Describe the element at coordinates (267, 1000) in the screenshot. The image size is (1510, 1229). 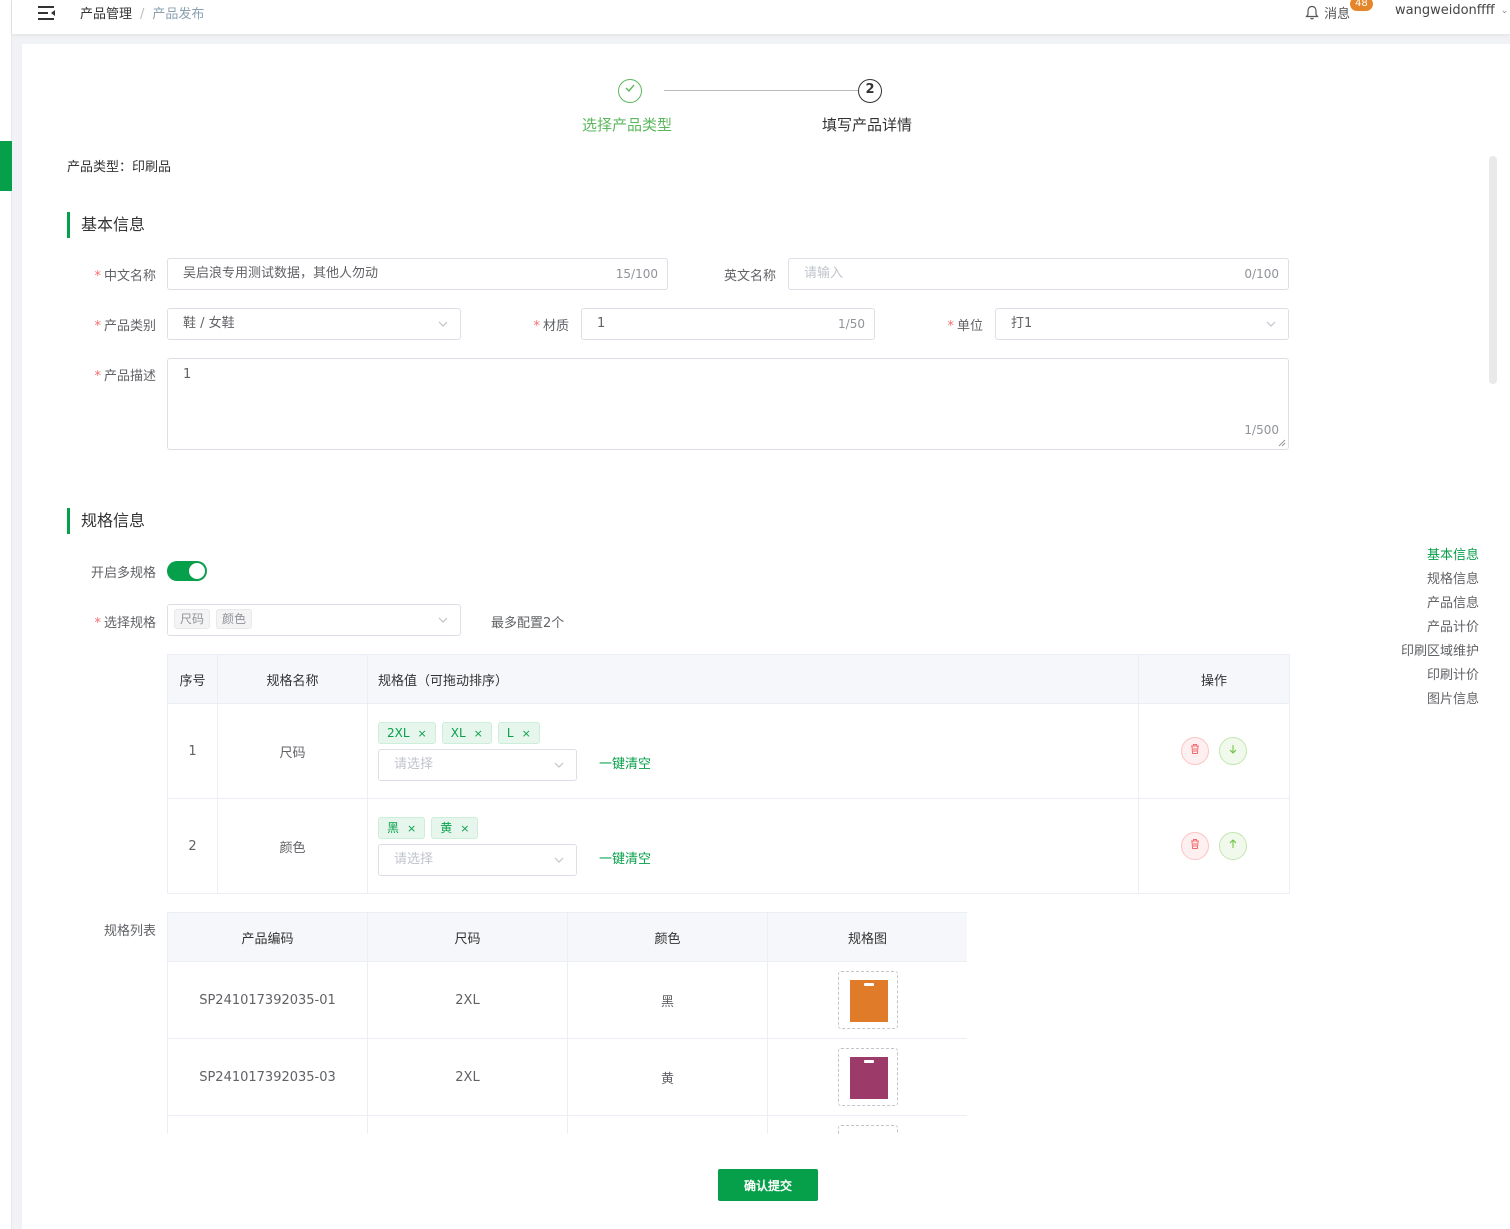
I see `product-code: SP241017392035-01` at that location.